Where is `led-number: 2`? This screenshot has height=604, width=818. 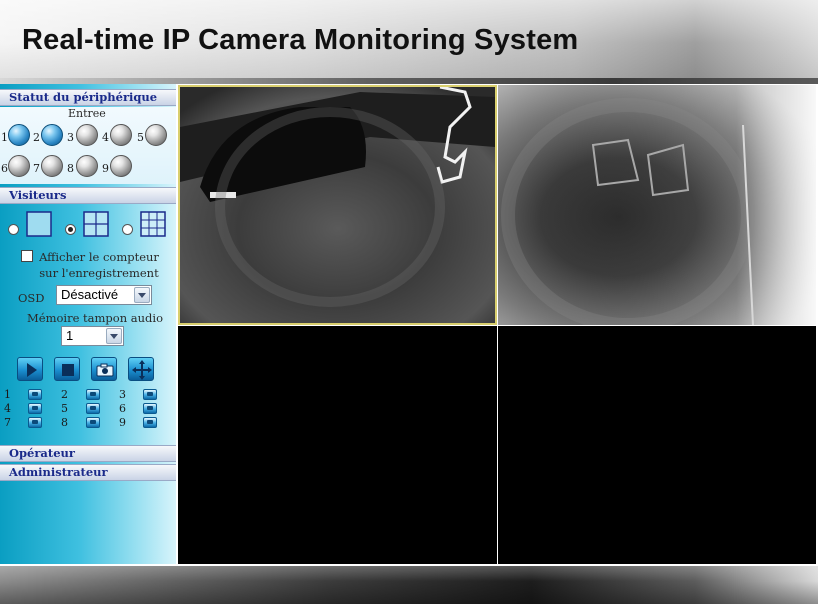 led-number: 2 is located at coordinates (36, 137).